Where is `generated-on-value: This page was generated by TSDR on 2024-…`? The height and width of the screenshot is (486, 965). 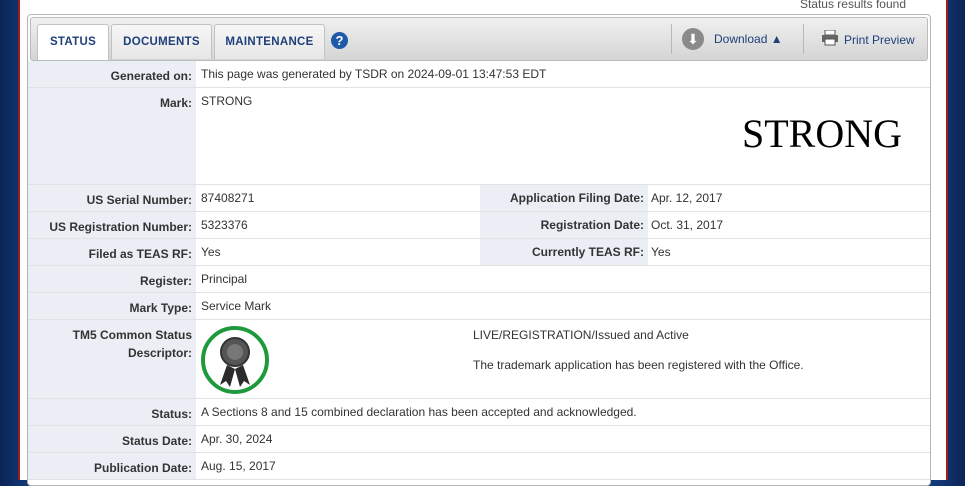
generated-on-value: This page was generated by TSDR on 2024-… is located at coordinates (374, 74).